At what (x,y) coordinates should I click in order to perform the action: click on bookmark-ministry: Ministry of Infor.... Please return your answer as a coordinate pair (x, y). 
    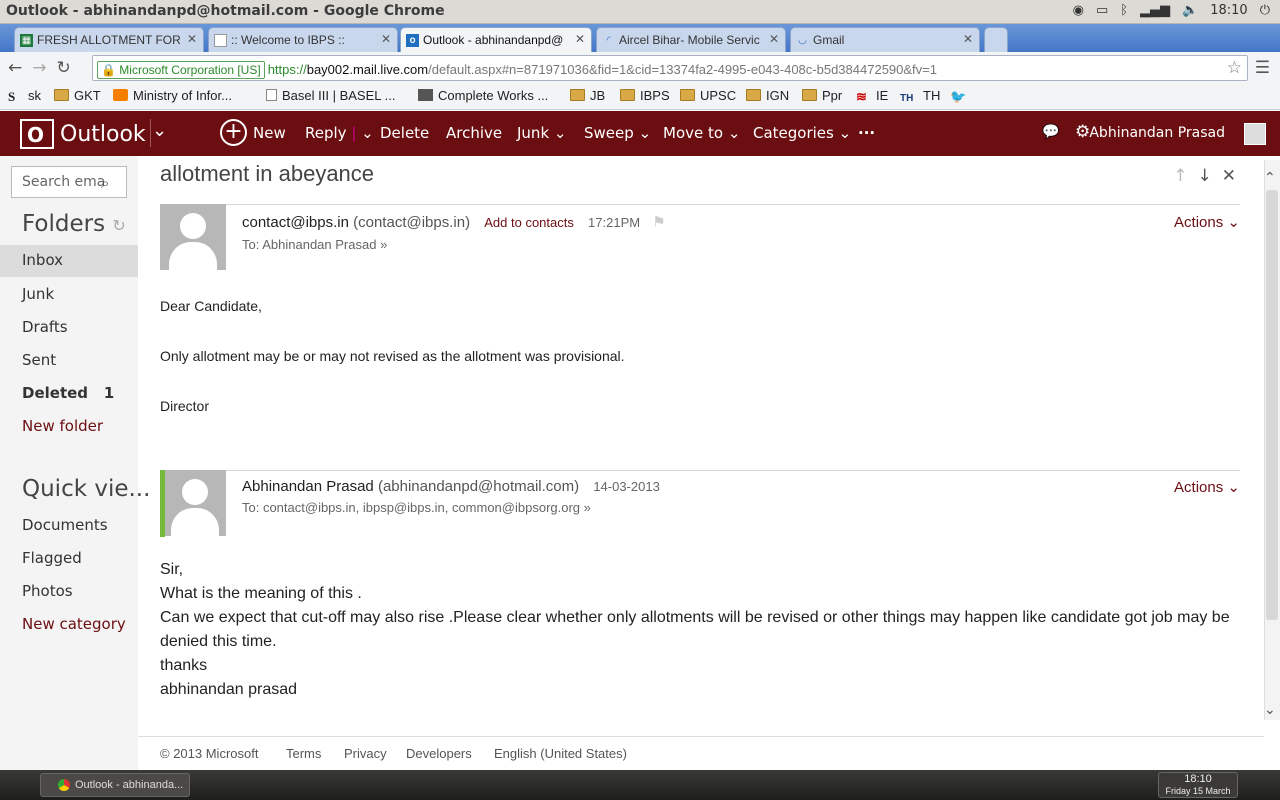
    Looking at the image, I should click on (172, 95).